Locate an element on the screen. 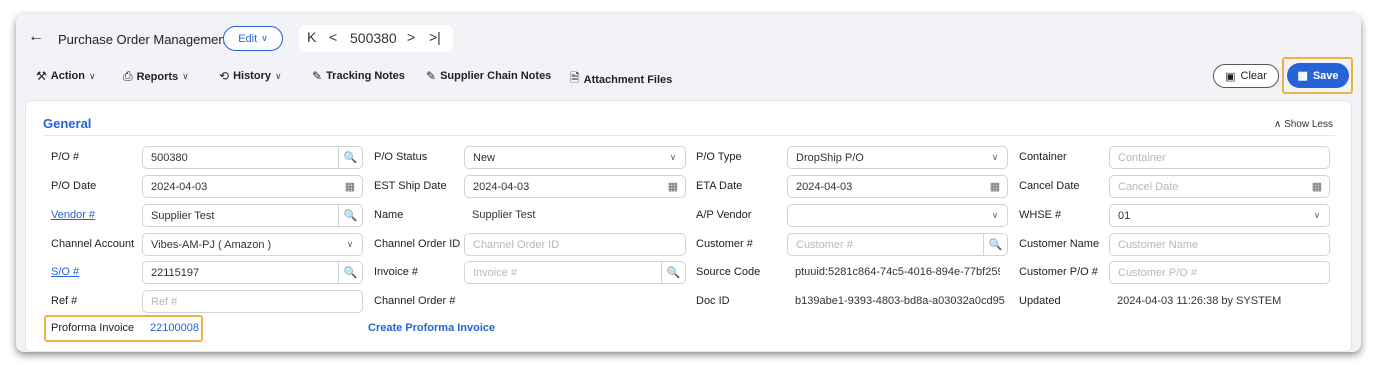 Image resolution: width=1376 pixels, height=365 pixels. ref-input: Ref # is located at coordinates (252, 301).